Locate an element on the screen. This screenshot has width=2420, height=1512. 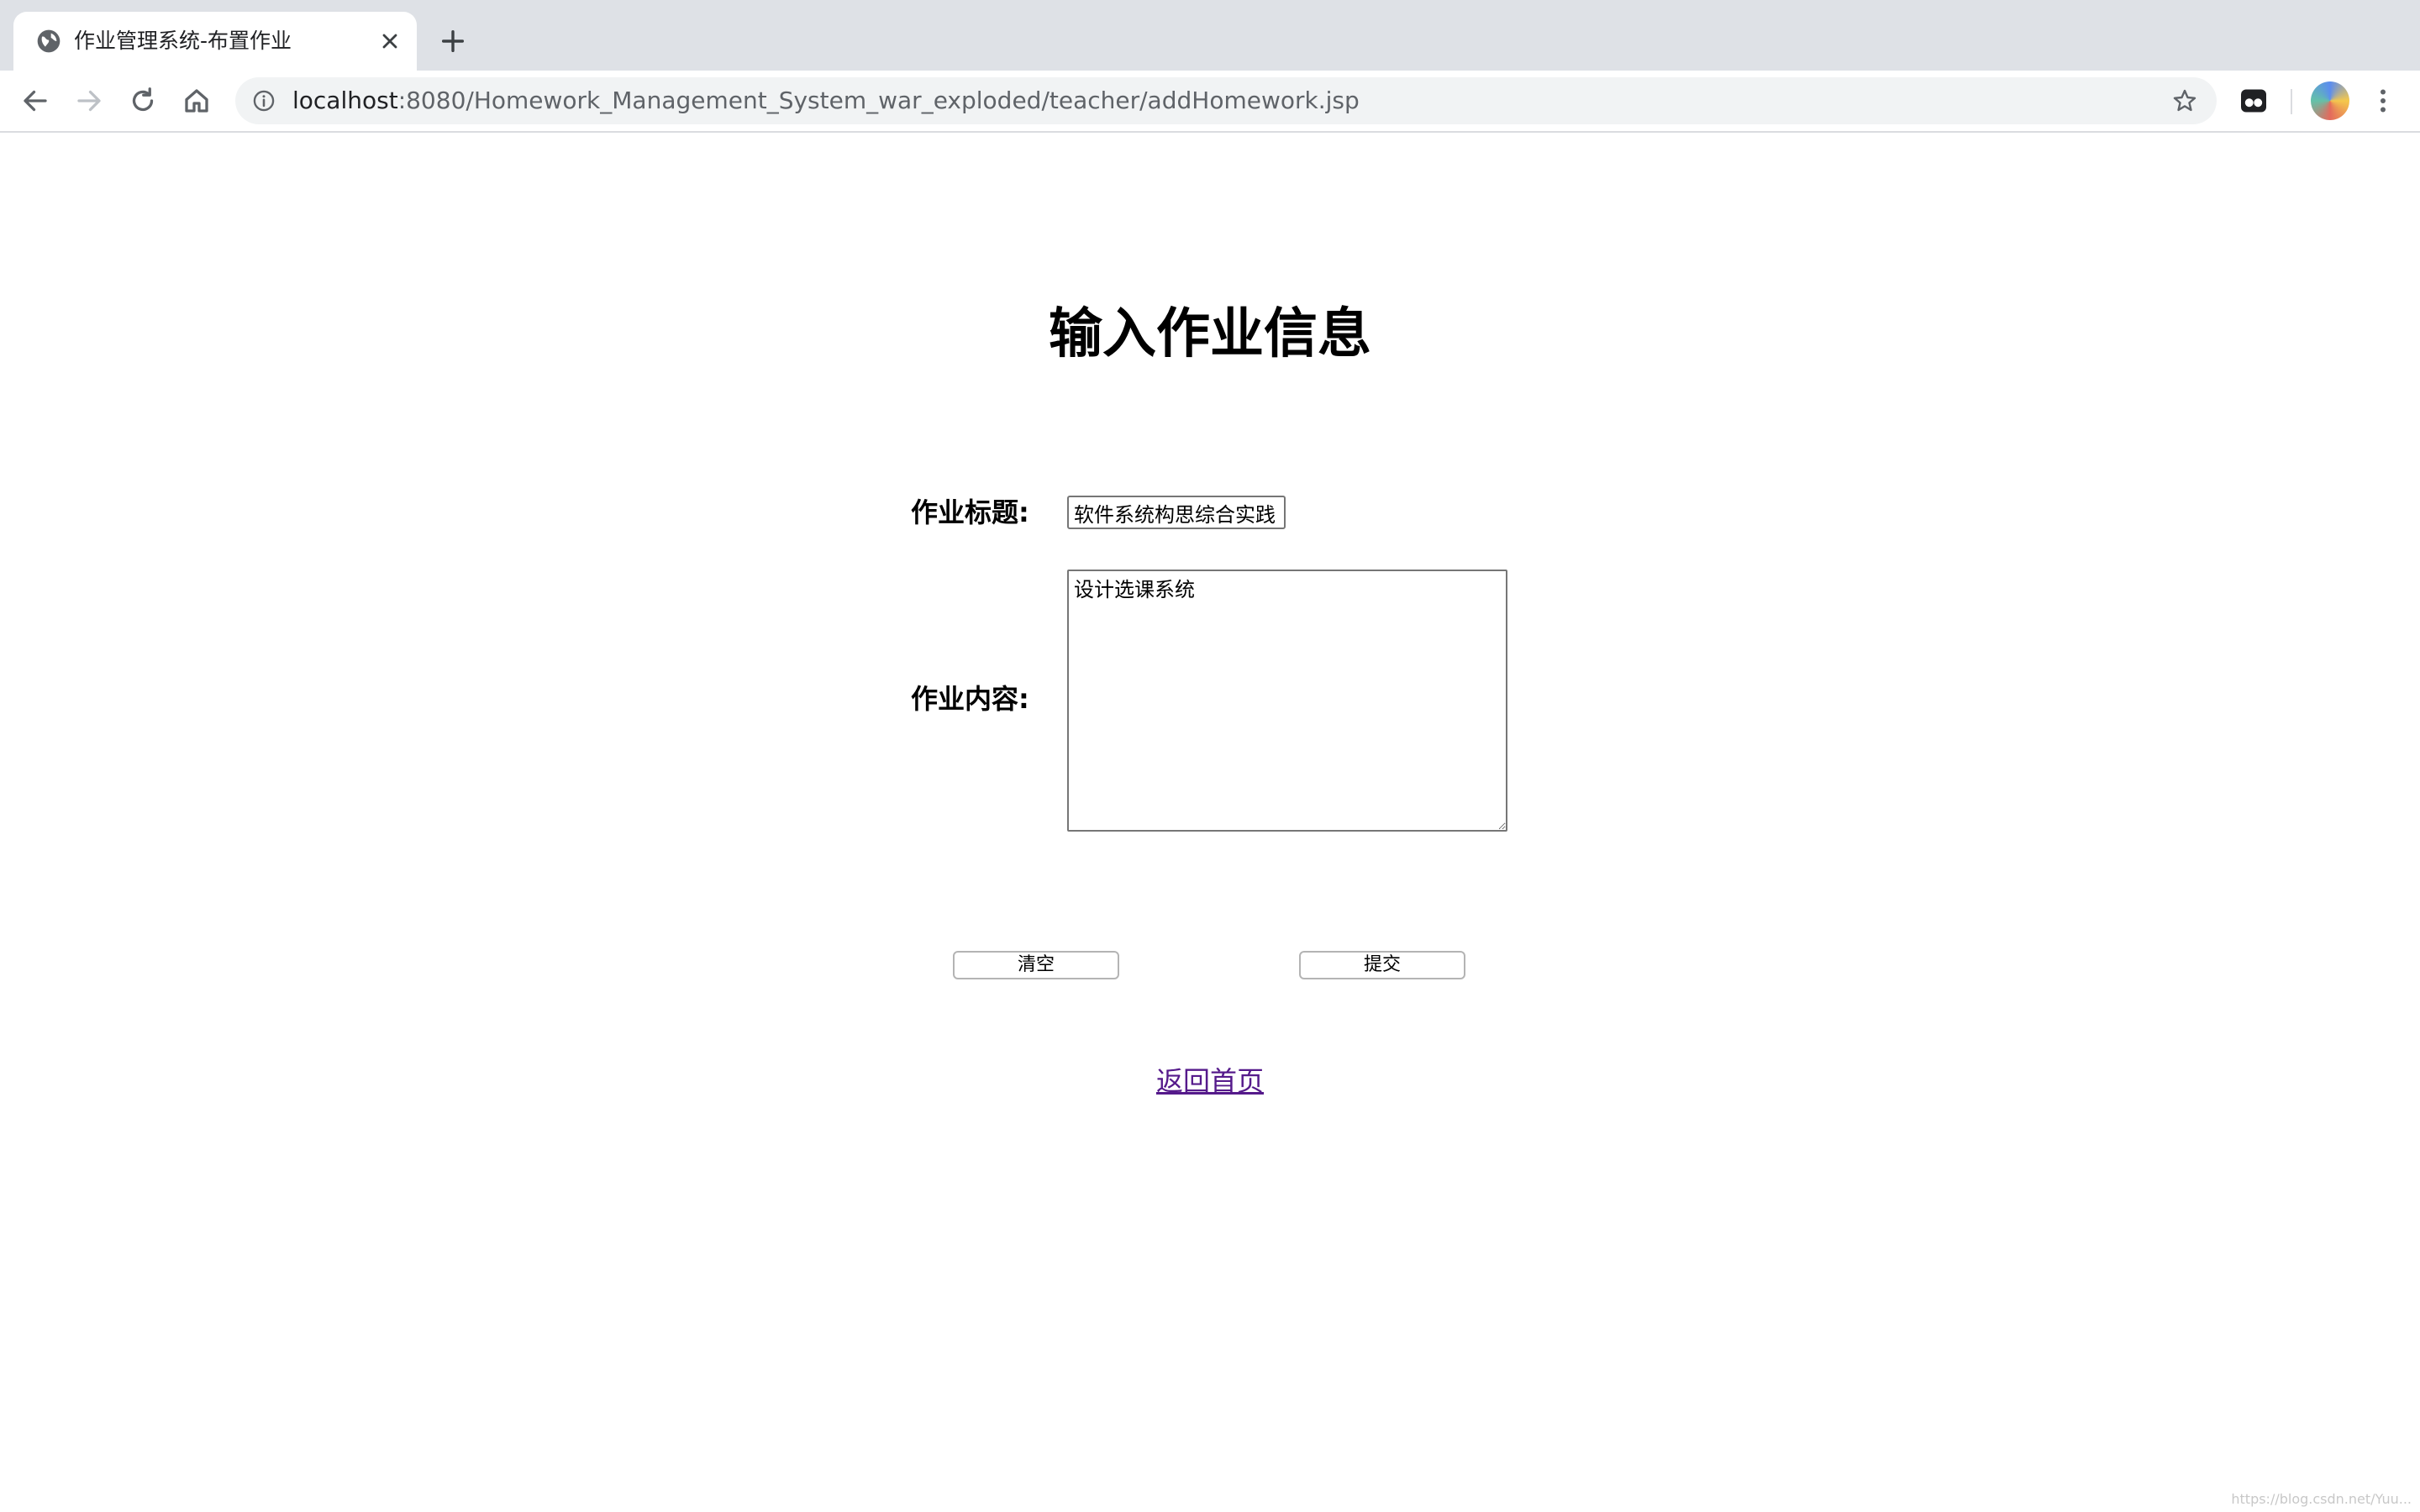
profile-avatar is located at coordinates (2330, 100).